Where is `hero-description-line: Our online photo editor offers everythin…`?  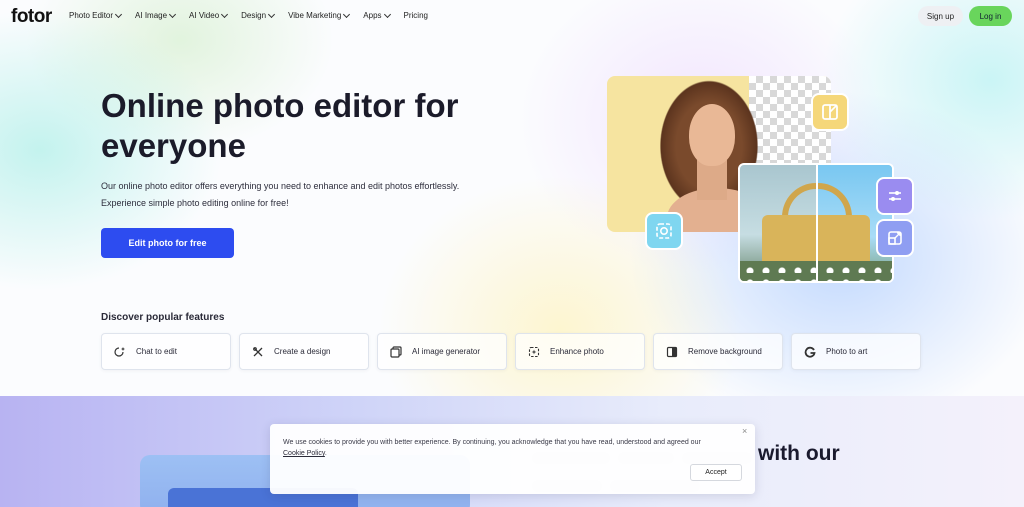
hero-description-line: Our online photo editor offers everythin… is located at coordinates (280, 186).